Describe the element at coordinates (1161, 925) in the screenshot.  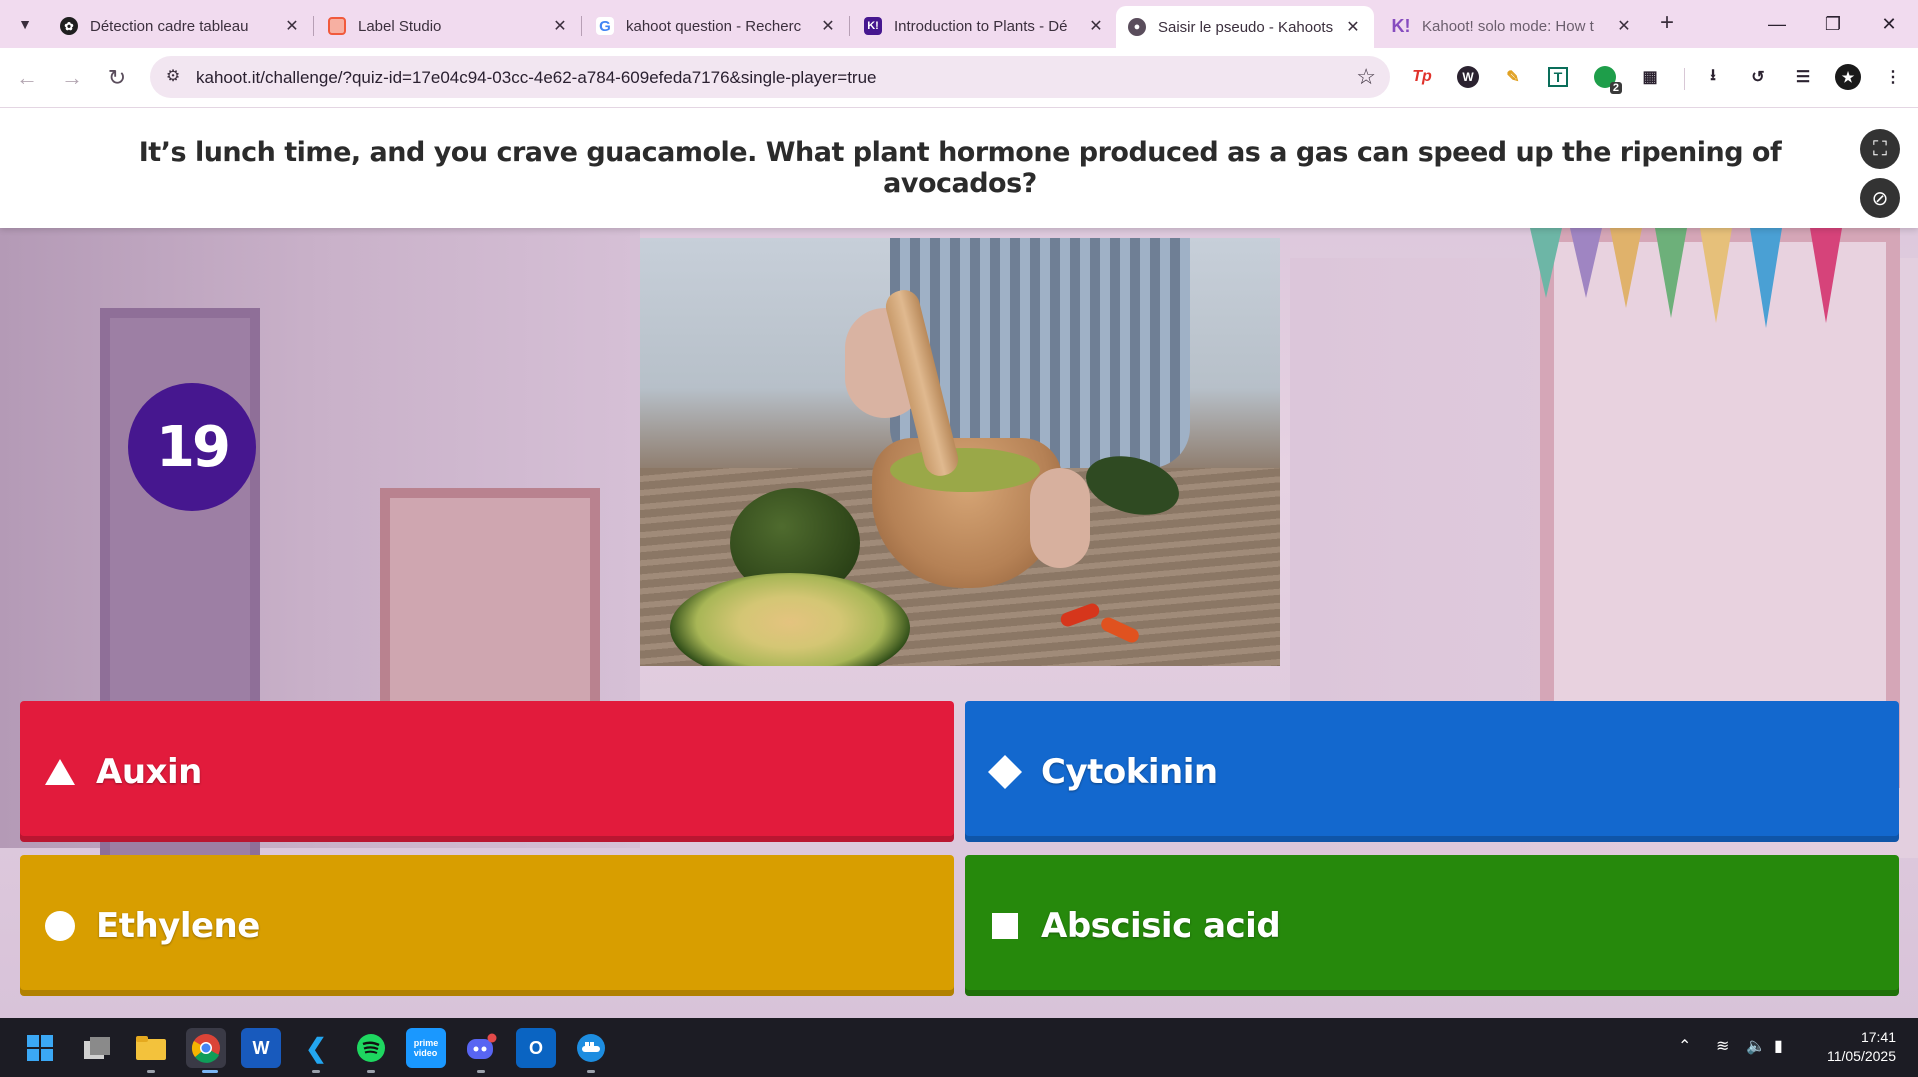
I see `answer-label: Abscisic acid` at that location.